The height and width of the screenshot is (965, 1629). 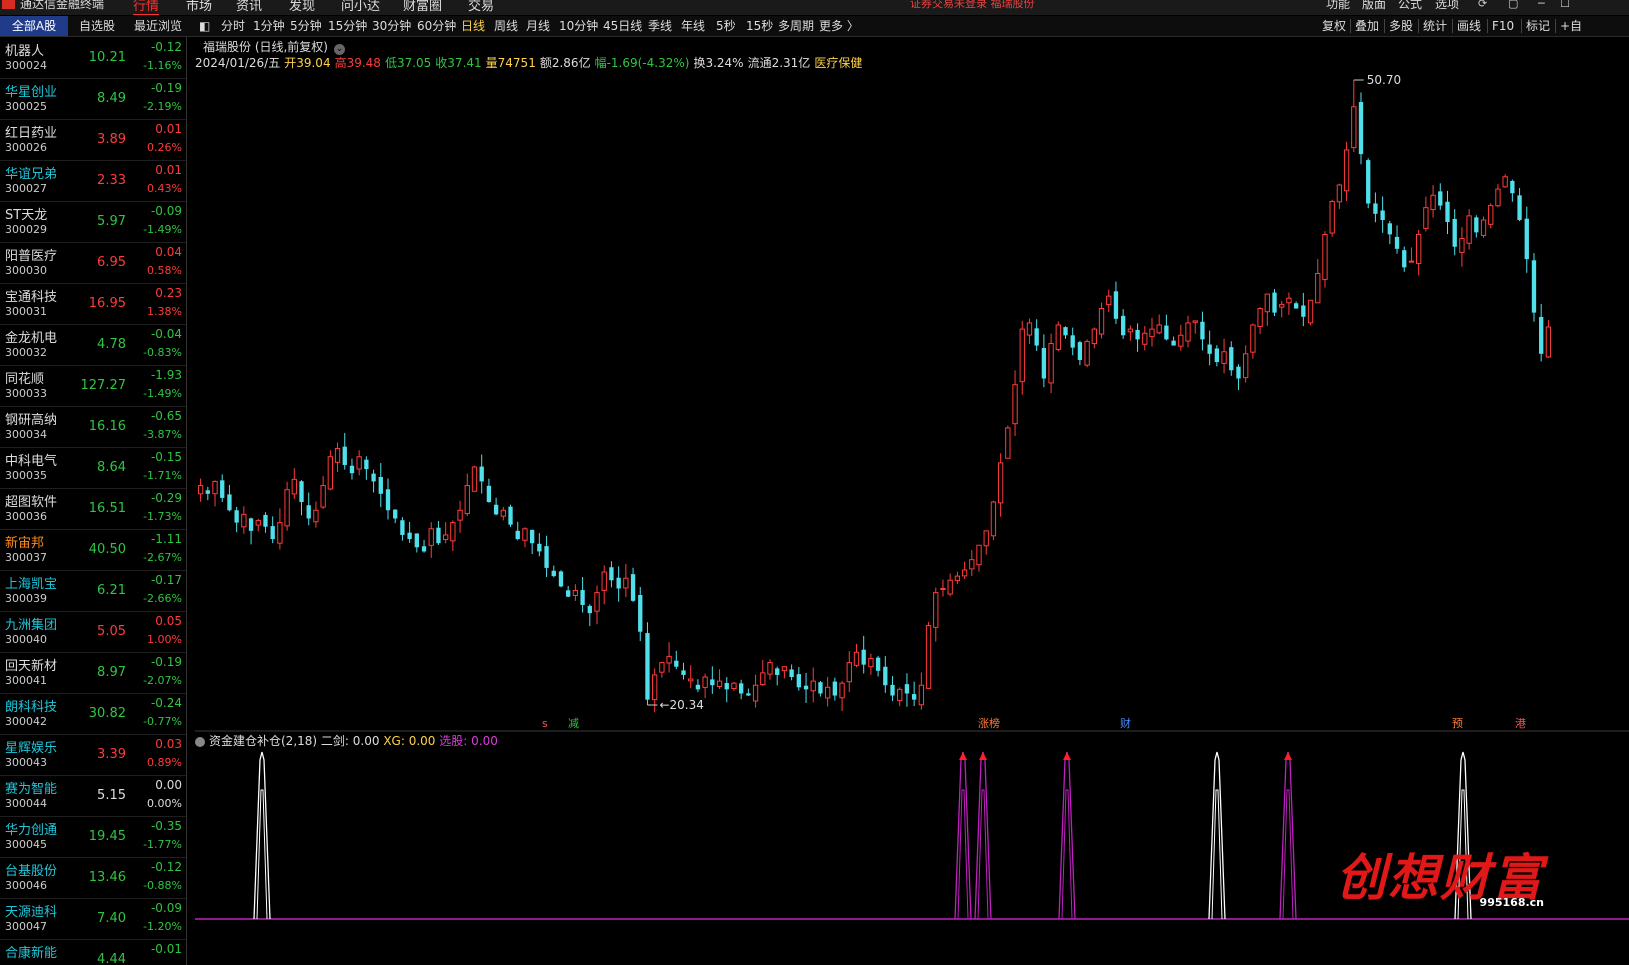 What do you see at coordinates (989, 723) in the screenshot?
I see `event-marker: 涨榜` at bounding box center [989, 723].